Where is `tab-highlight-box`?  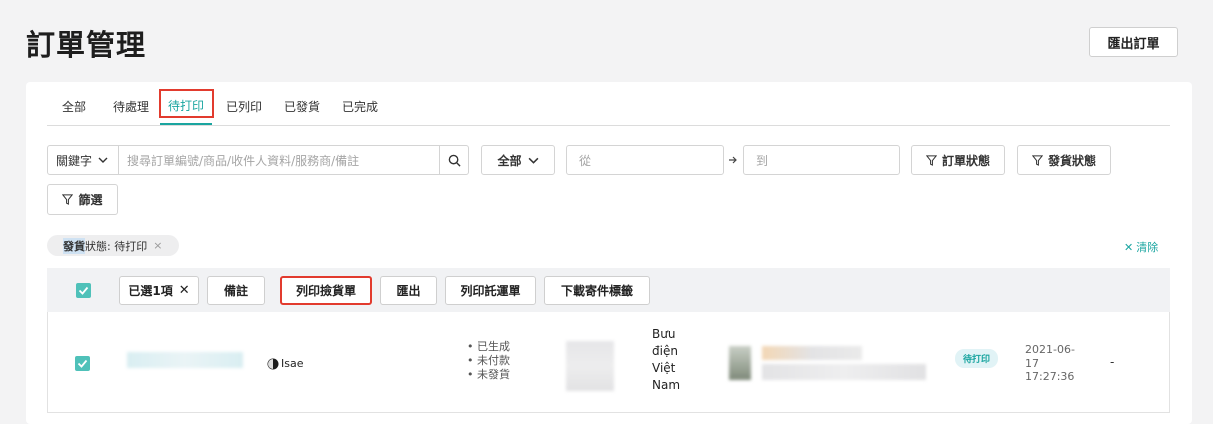
tab-highlight-box is located at coordinates (186, 103).